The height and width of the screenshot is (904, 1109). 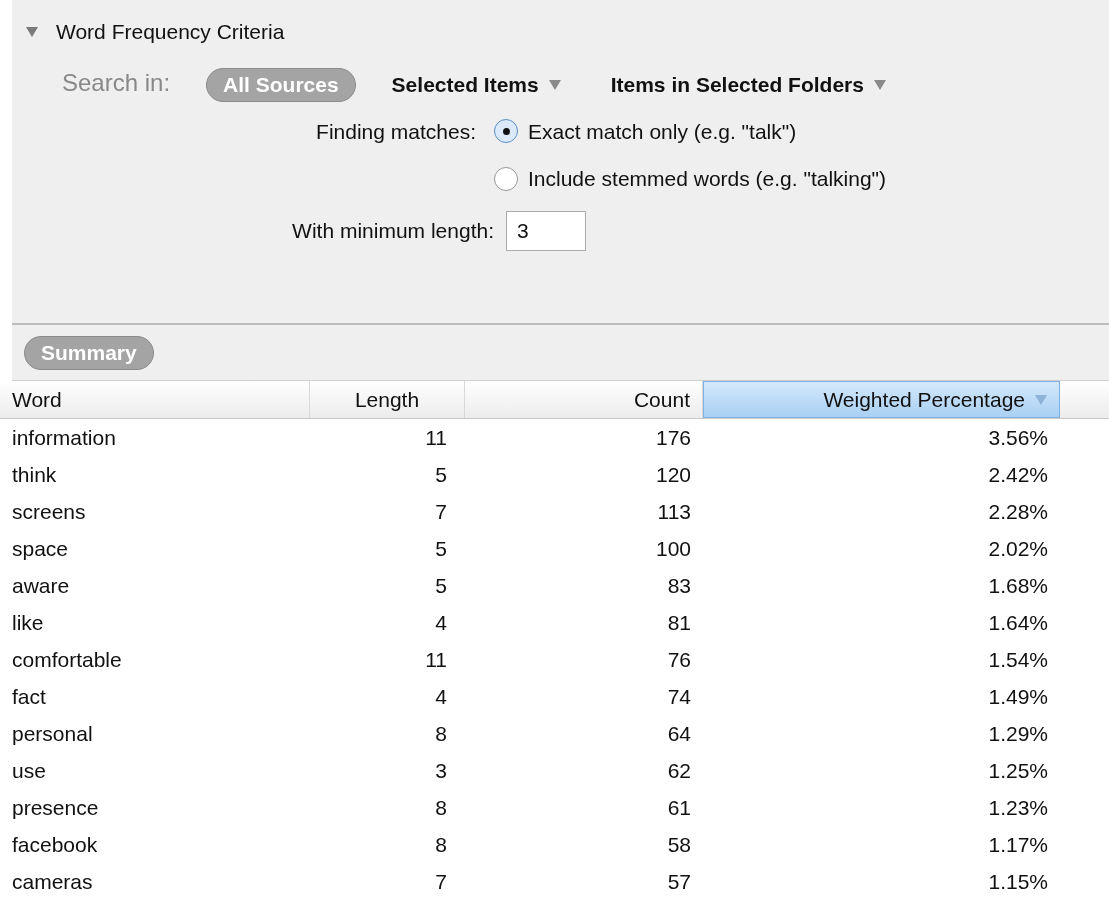 What do you see at coordinates (441, 770) in the screenshot?
I see `table-cell-text: 3` at bounding box center [441, 770].